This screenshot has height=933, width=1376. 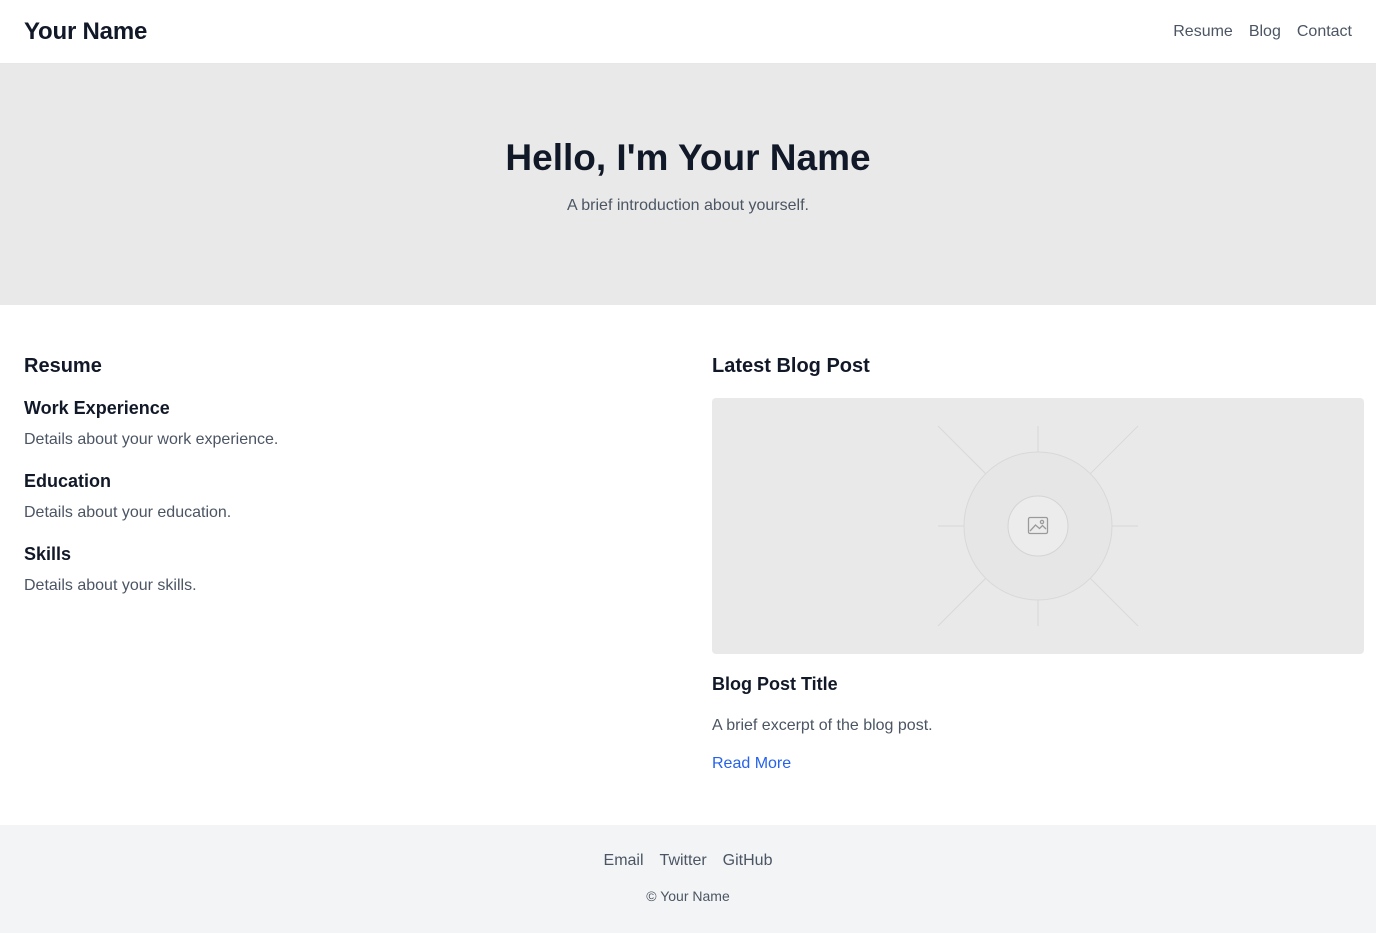 I want to click on copyright-text: © Your Name, so click(x=688, y=896).